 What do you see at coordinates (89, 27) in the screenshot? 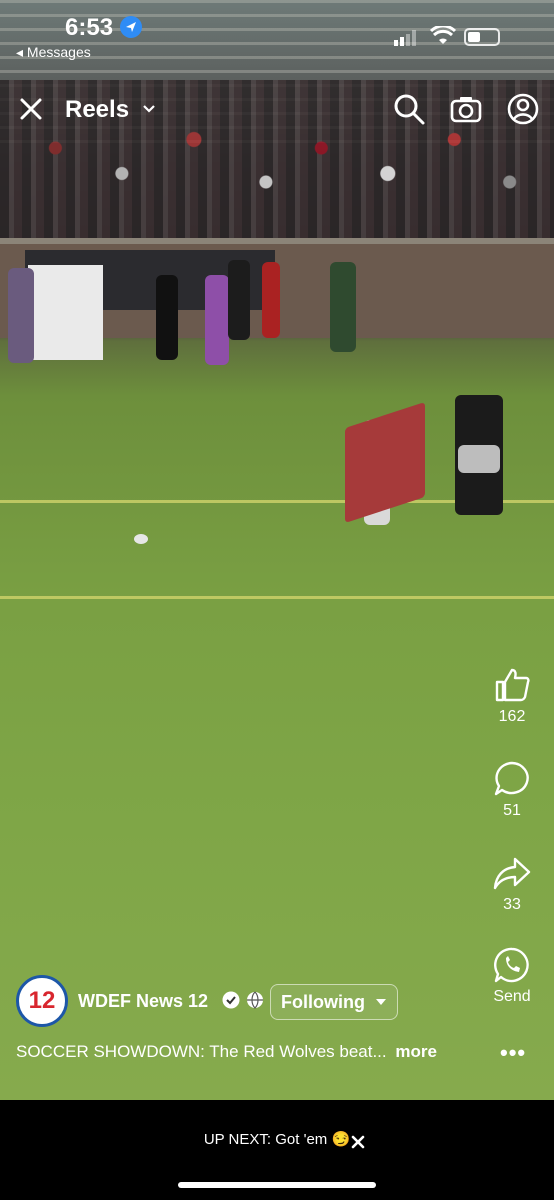
I see `status-time: 6:53` at bounding box center [89, 27].